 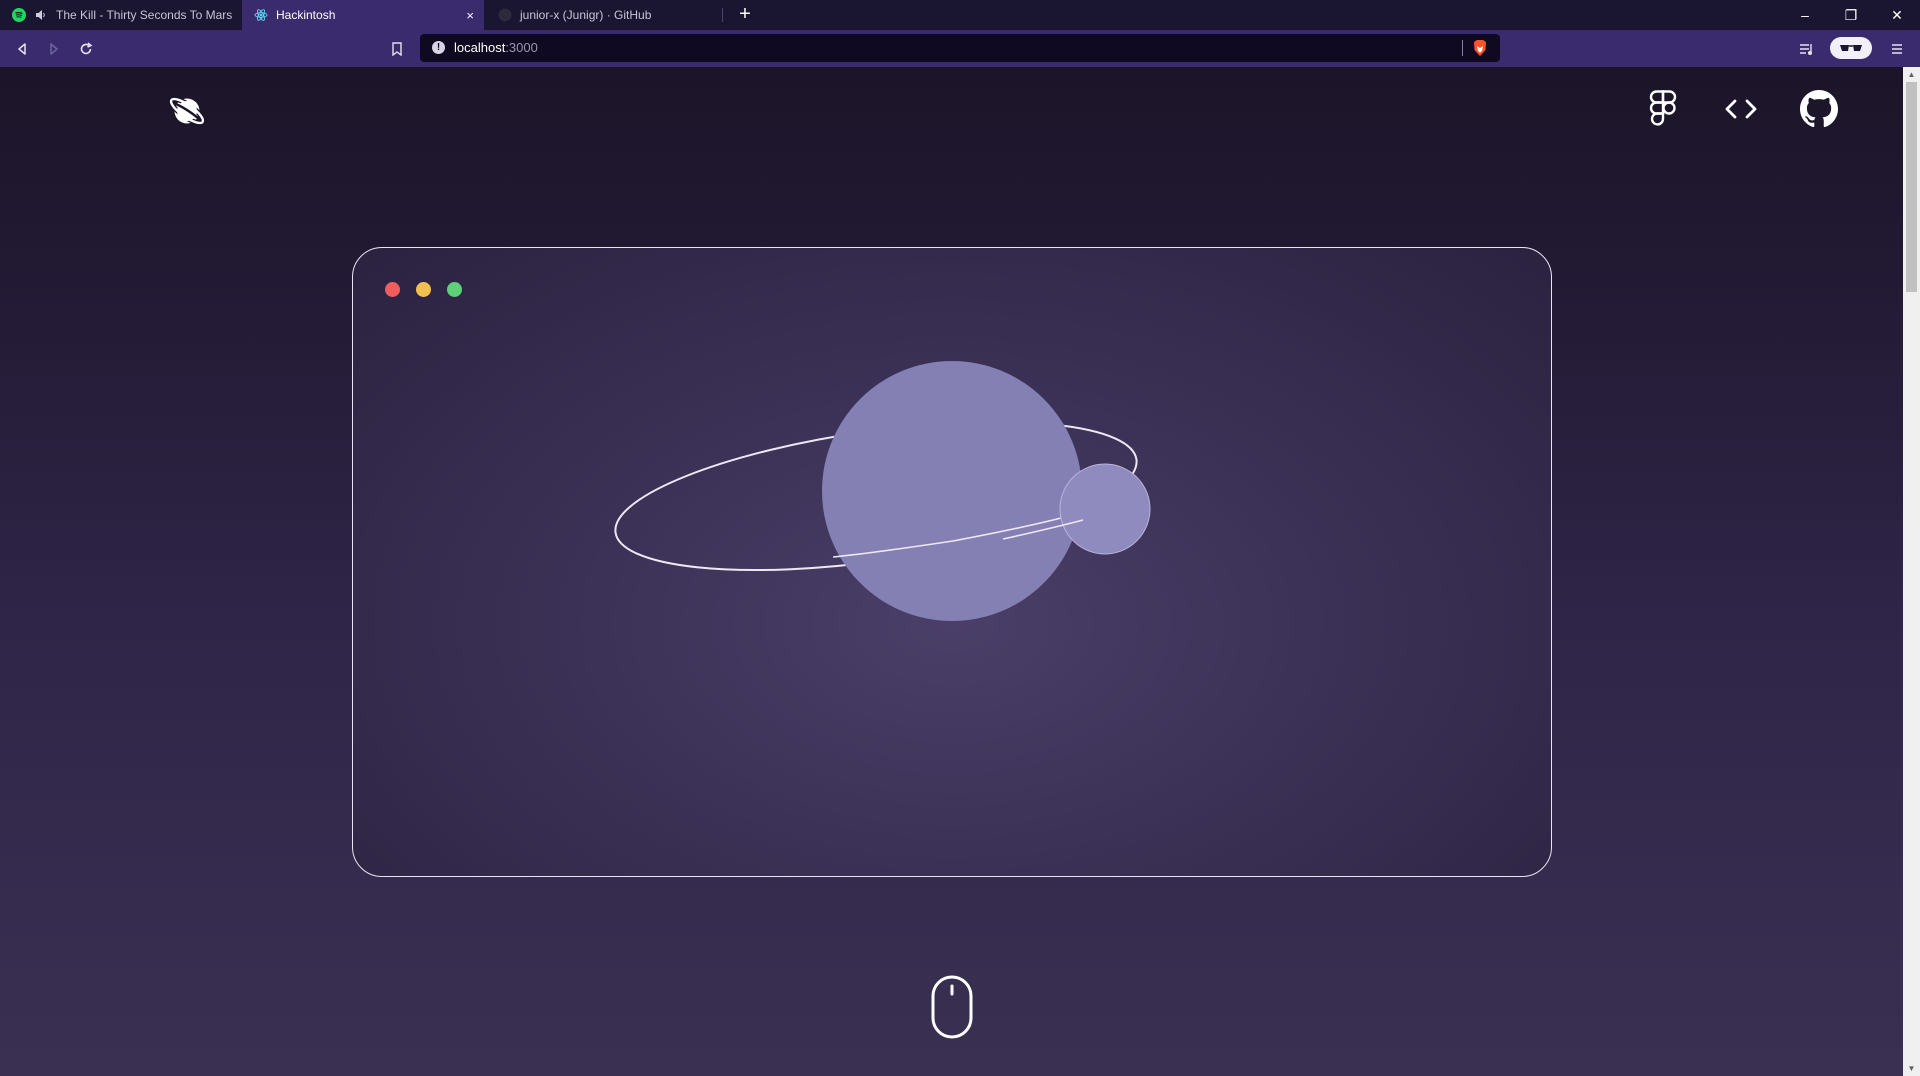 What do you see at coordinates (1462, 48) in the screenshot?
I see `url-divider` at bounding box center [1462, 48].